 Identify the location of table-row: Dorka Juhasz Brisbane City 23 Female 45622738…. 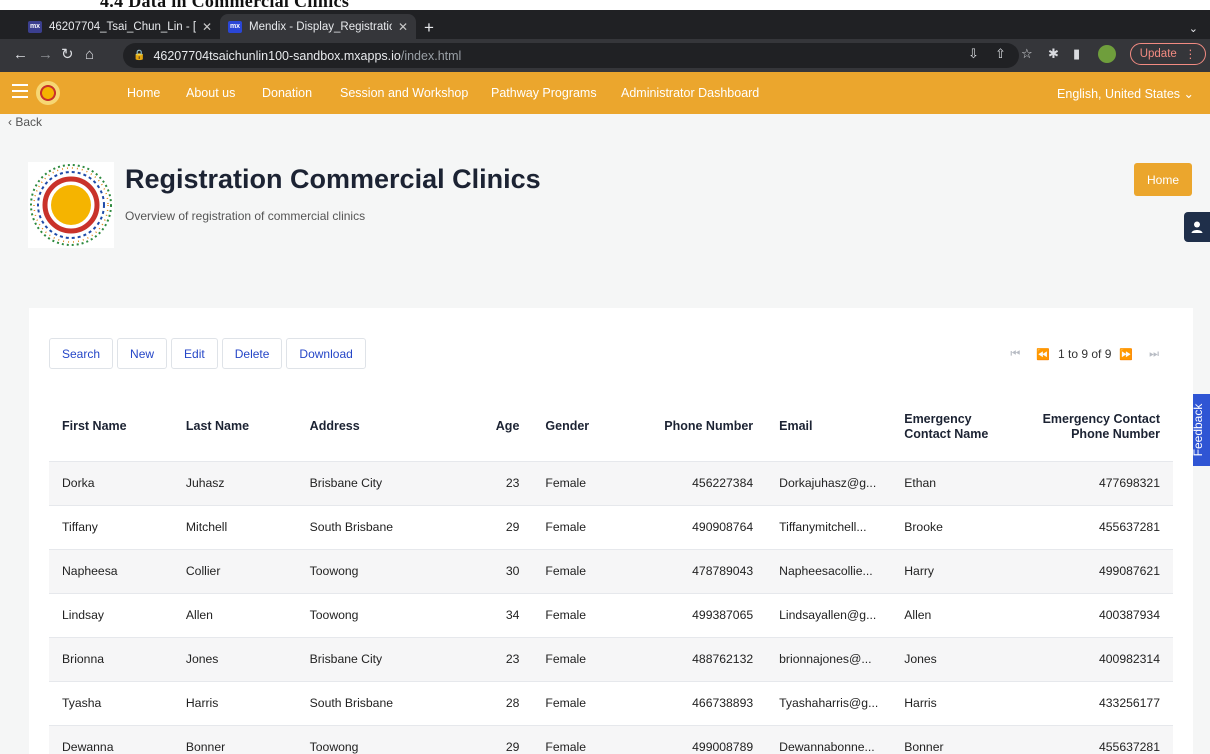
(611, 482).